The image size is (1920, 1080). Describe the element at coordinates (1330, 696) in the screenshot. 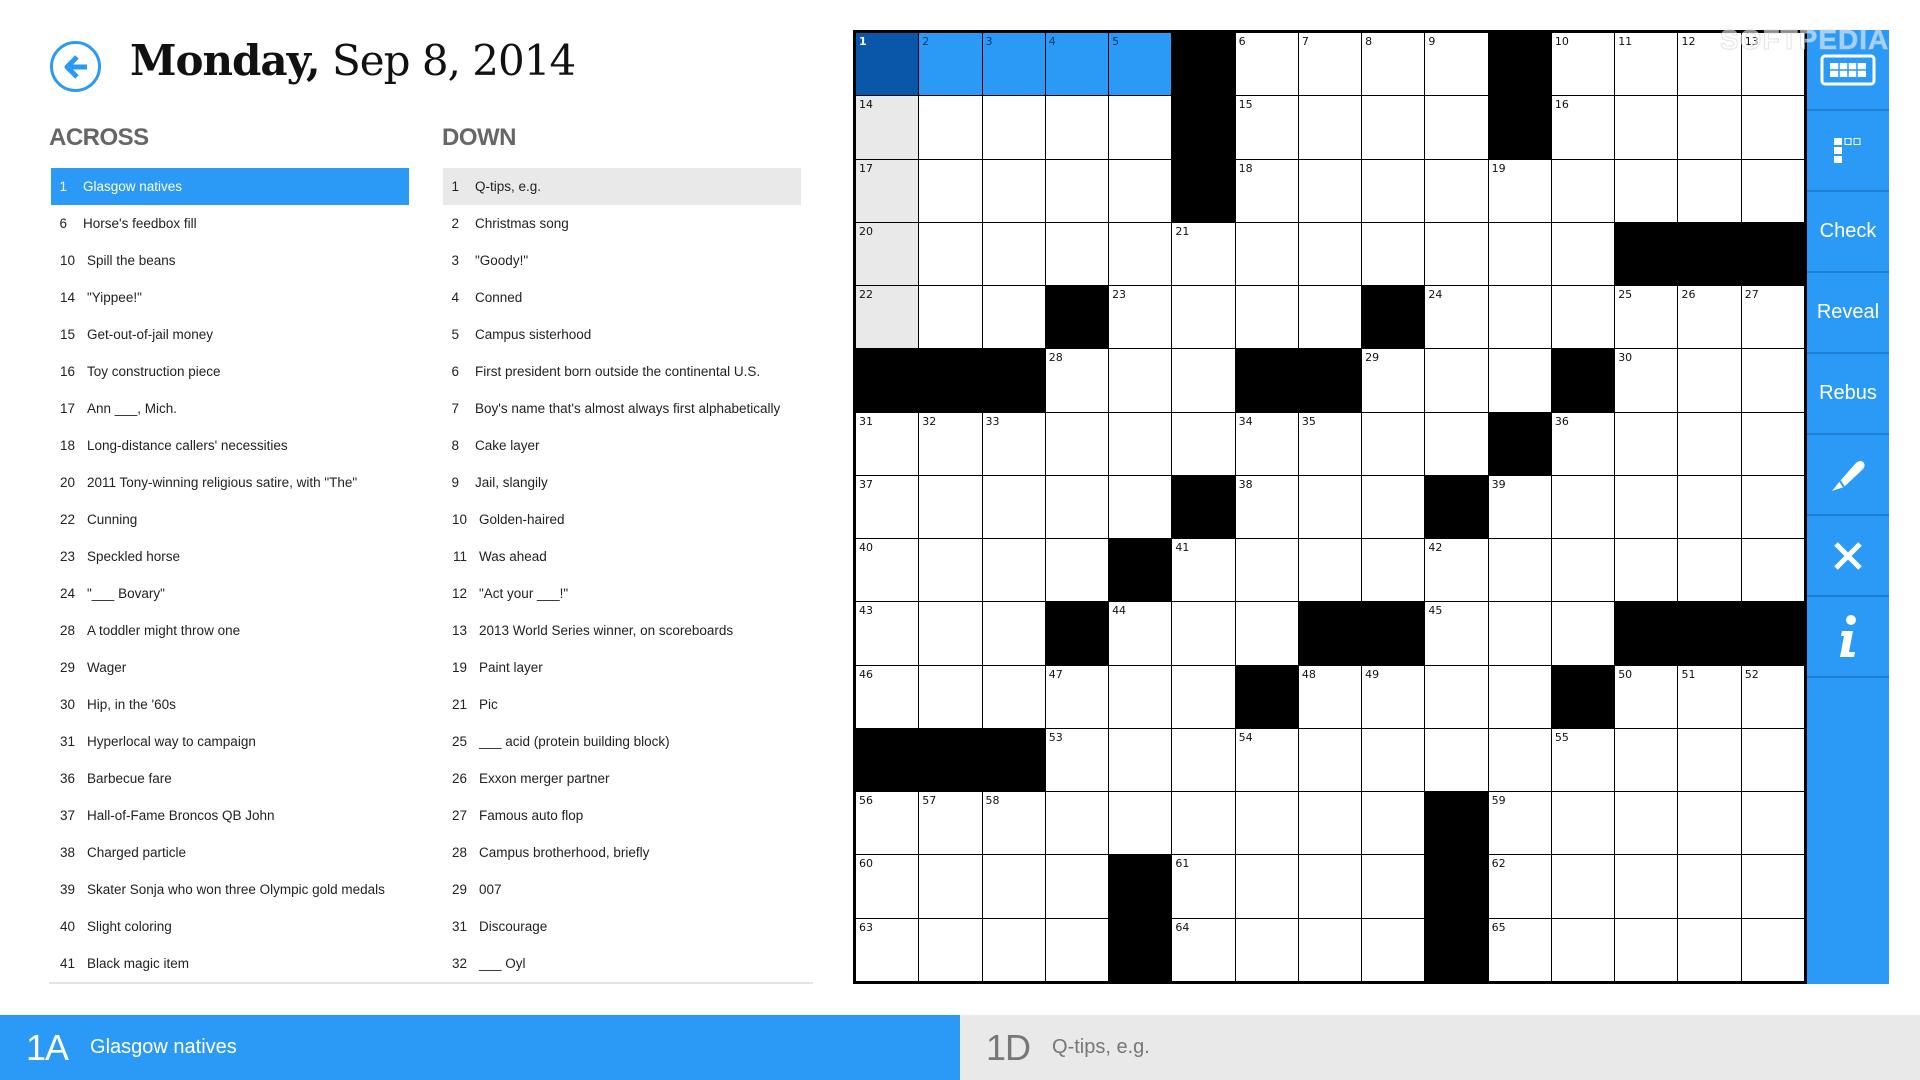

I see `grid-cell: 48` at that location.